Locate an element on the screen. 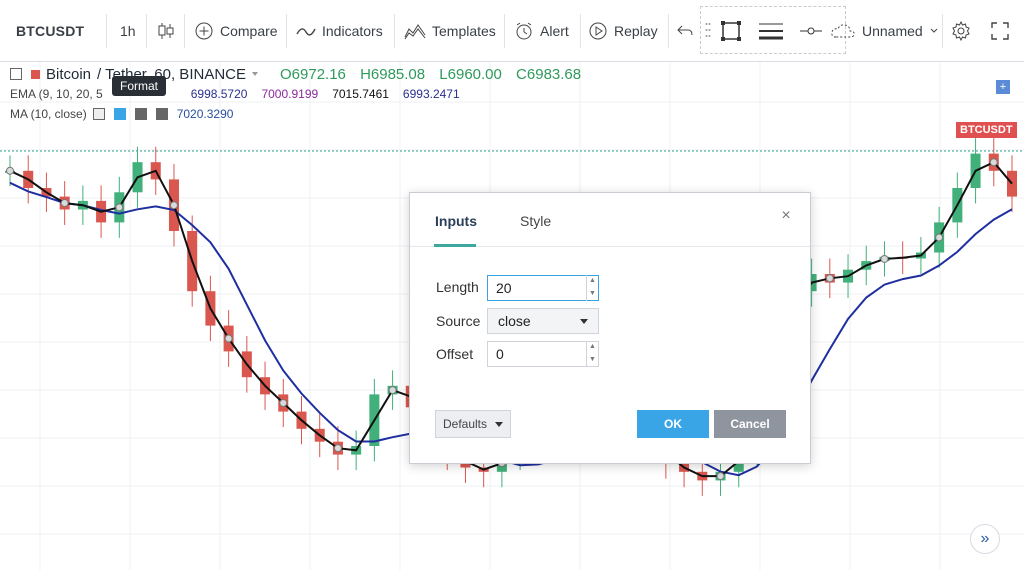 The width and height of the screenshot is (1024, 570). ema-value-2: 7000.9199 is located at coordinates (290, 94).